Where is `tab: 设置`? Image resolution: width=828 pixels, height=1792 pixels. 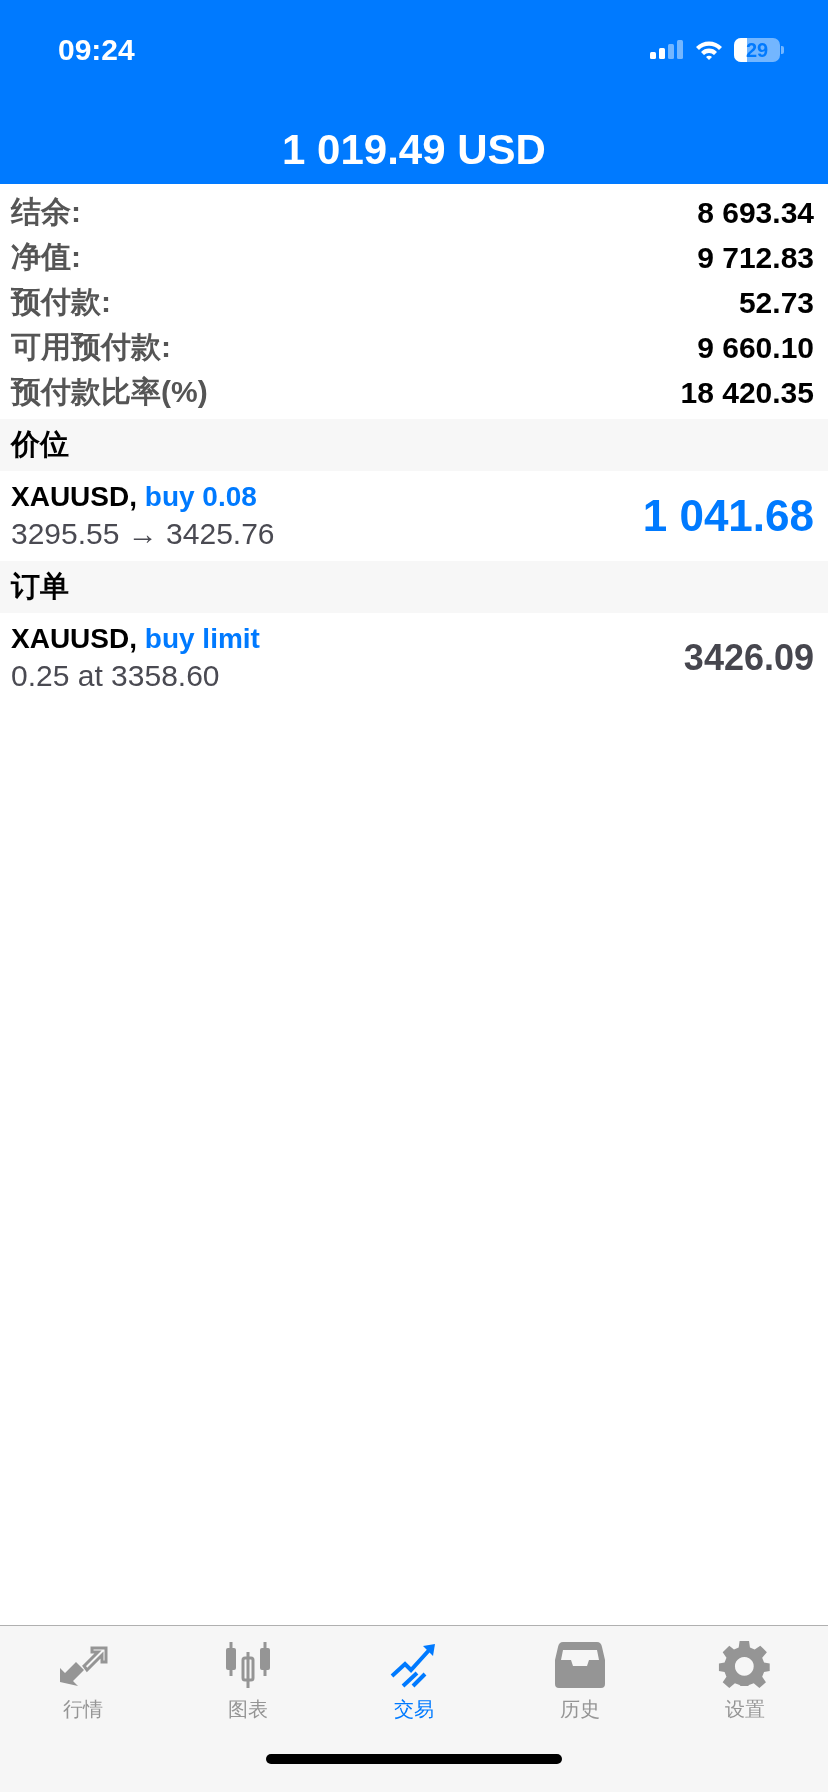
tab: 设置 is located at coordinates (745, 1675).